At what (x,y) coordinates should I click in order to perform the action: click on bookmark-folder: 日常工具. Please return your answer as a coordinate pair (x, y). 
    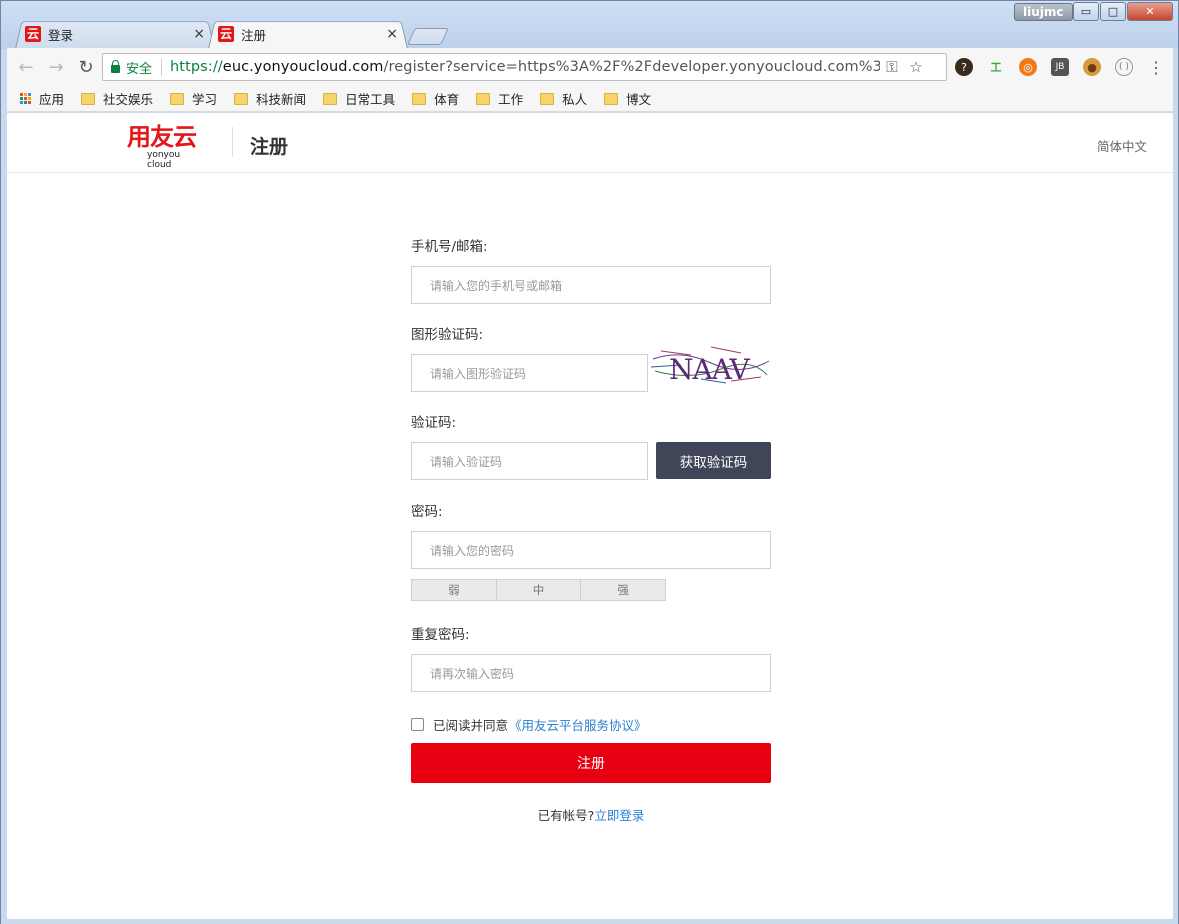
    Looking at the image, I should click on (359, 98).